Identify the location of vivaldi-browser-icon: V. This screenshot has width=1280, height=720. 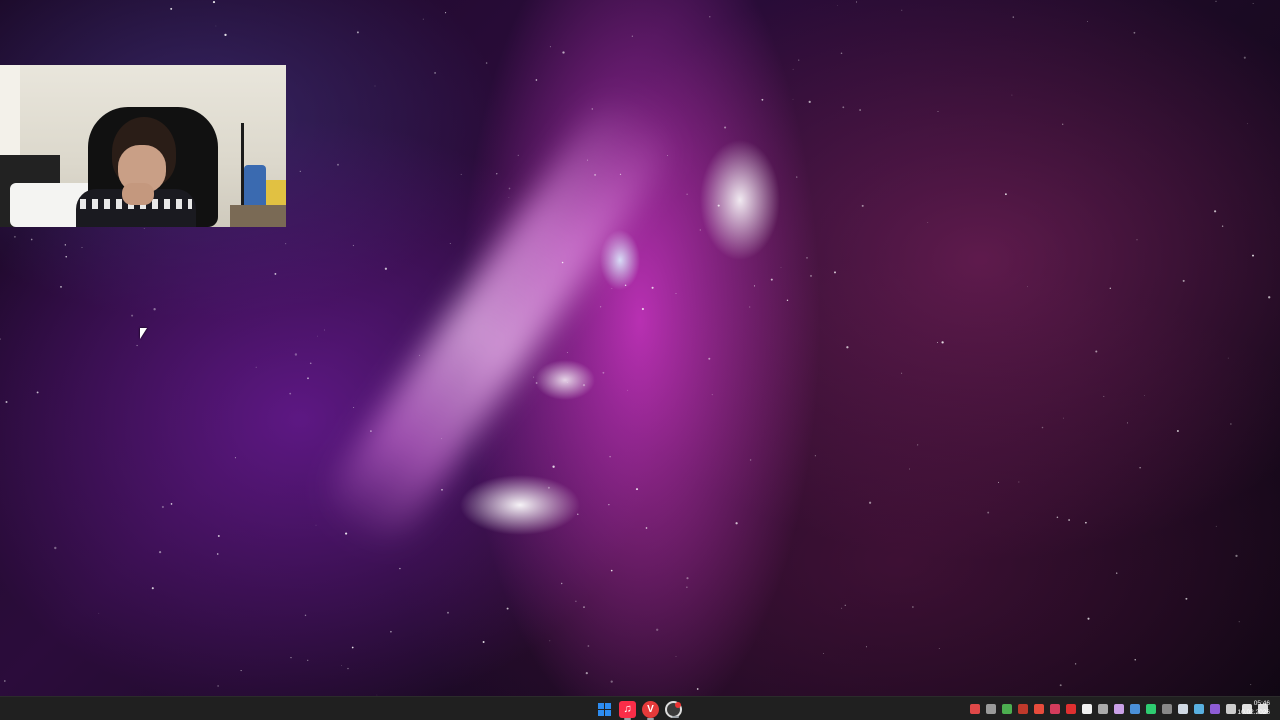
(650, 710).